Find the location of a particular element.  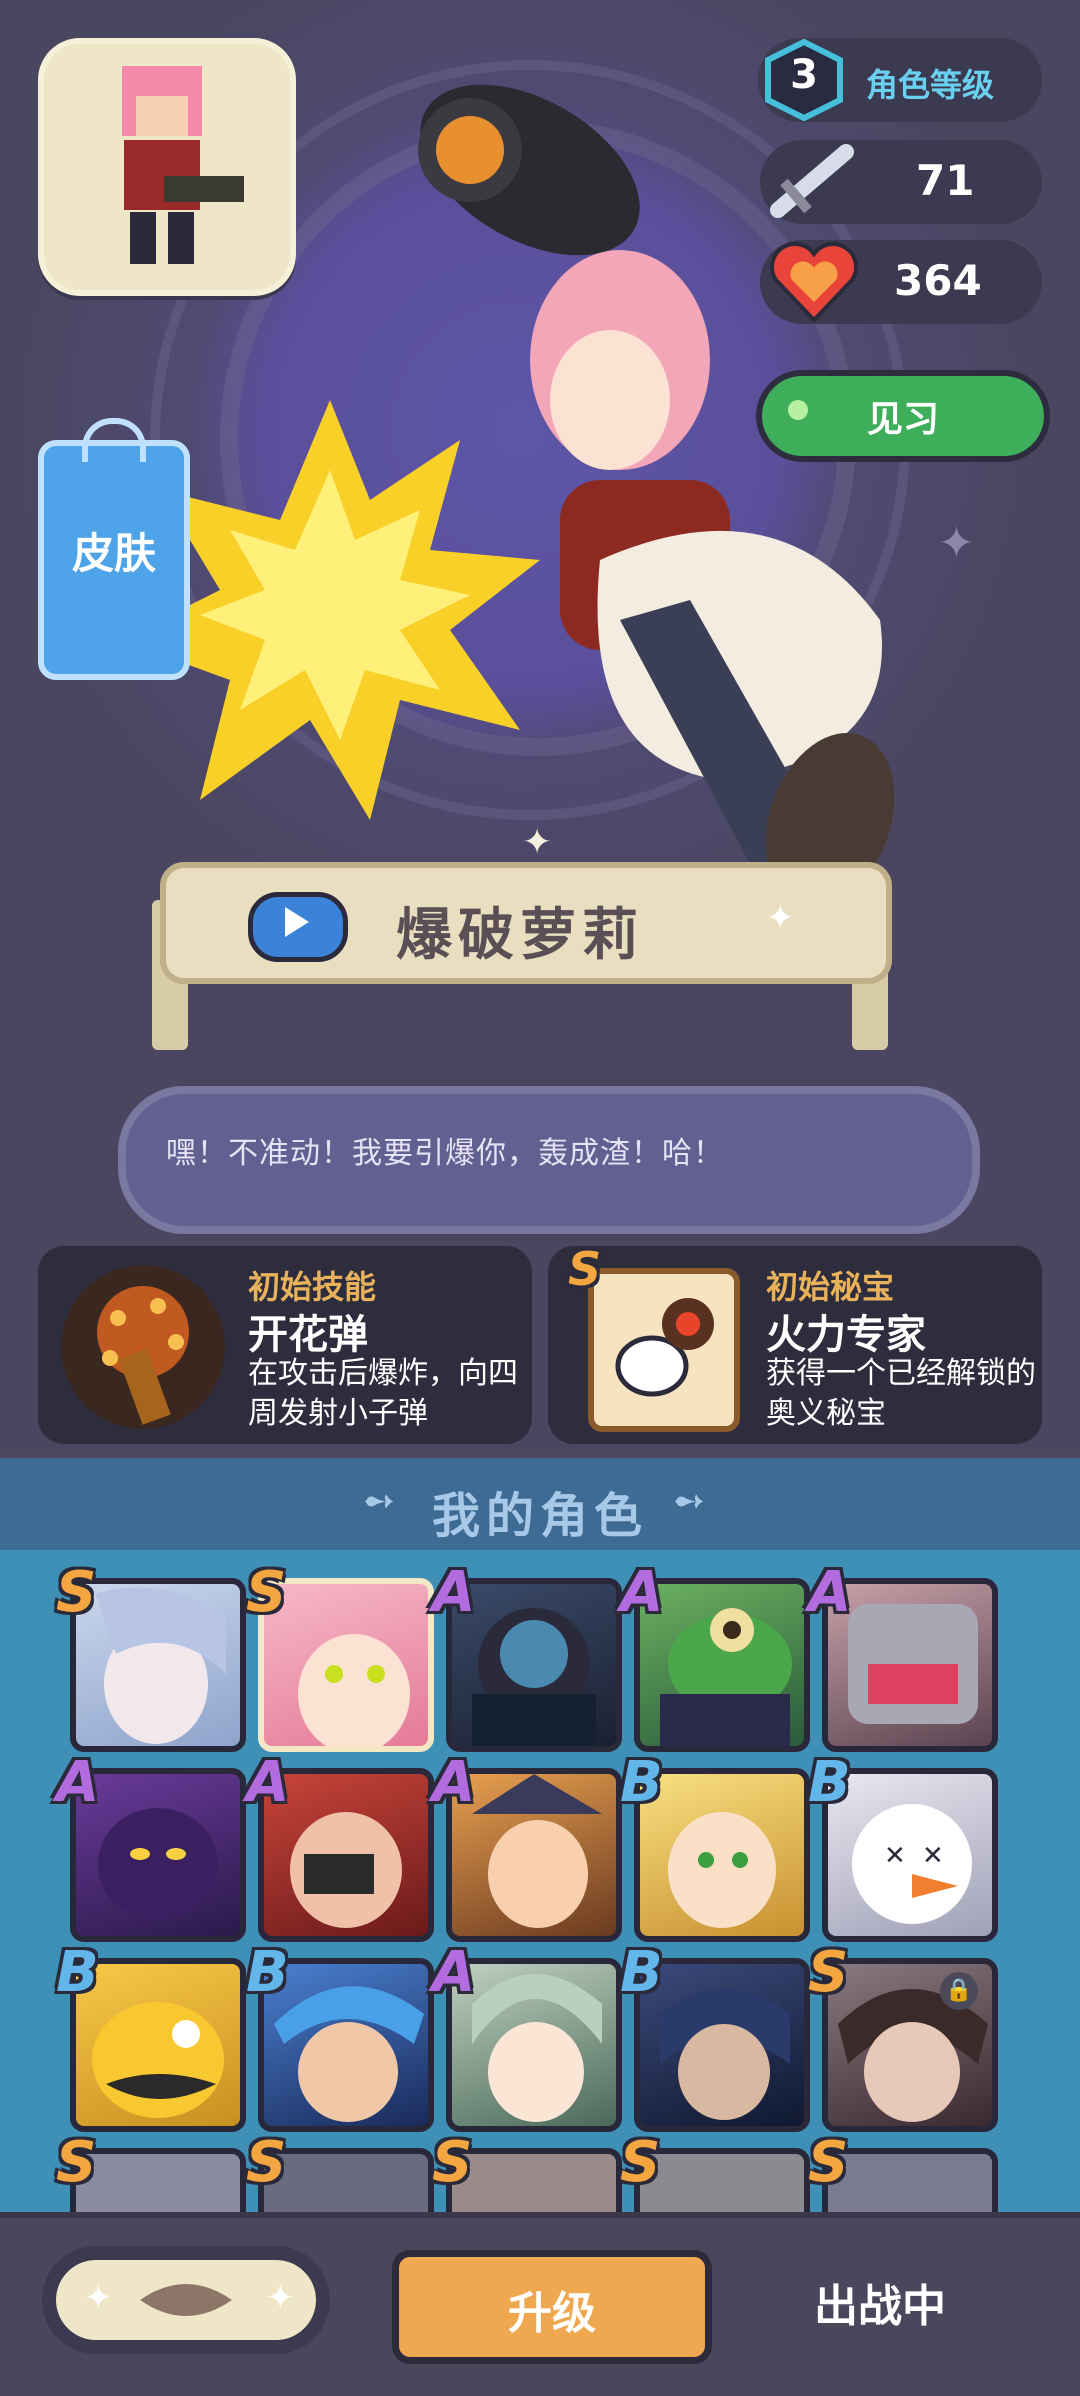

character-quote: 嘿！不准动！我要引爆你，轰成渣！哈！ is located at coordinates (549, 1160).